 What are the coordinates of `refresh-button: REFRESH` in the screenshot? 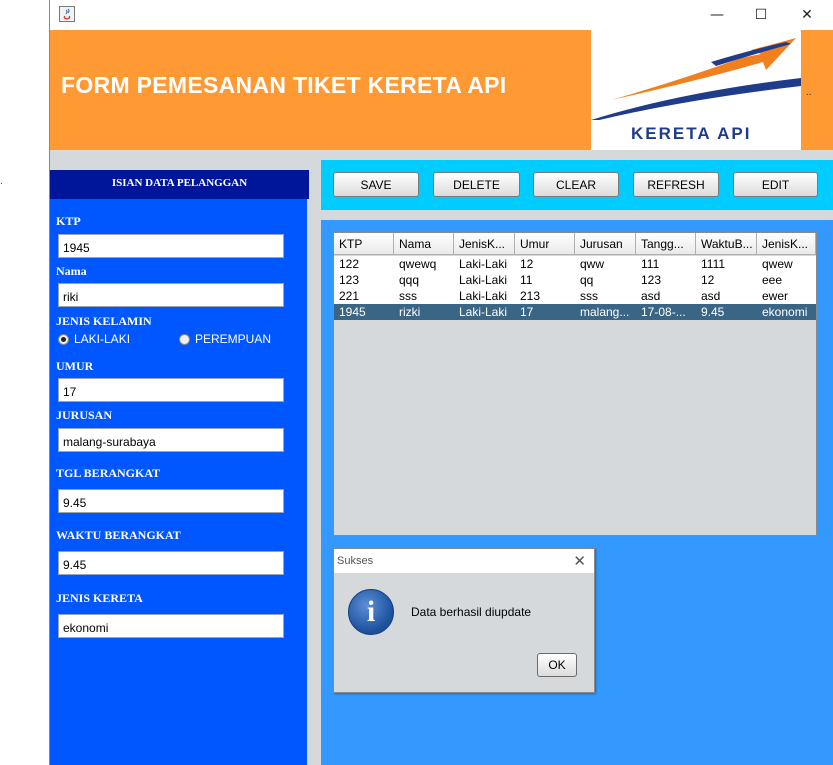 It's located at (676, 184).